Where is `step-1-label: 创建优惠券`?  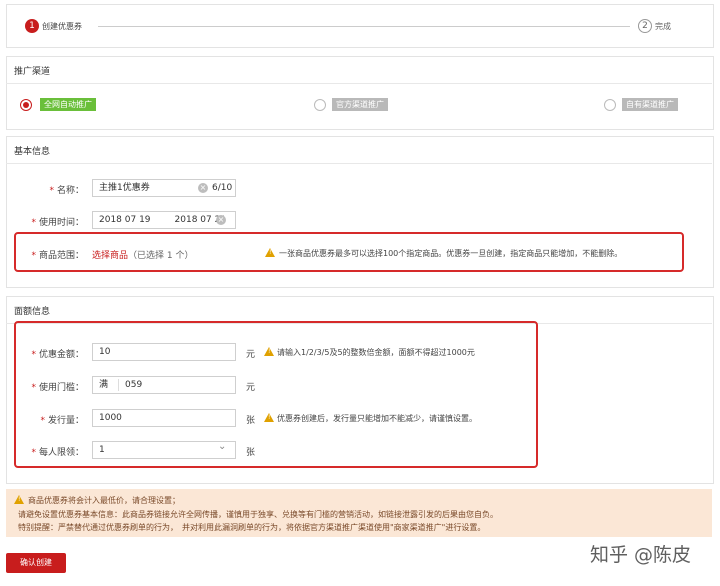 step-1-label: 创建优惠券 is located at coordinates (62, 26).